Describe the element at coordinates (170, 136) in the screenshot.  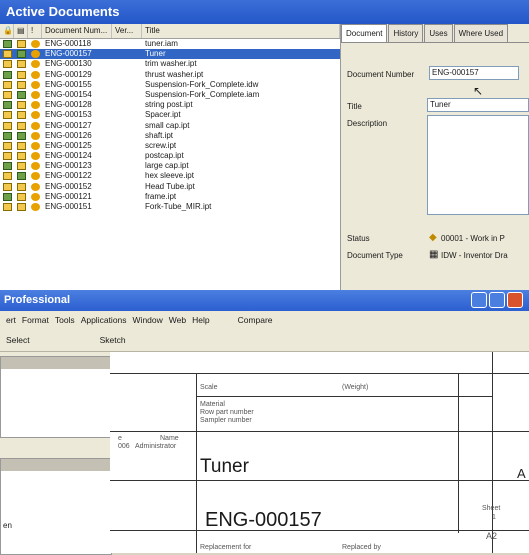
I see `table-row: ENG-000126 shaft.ipt` at that location.